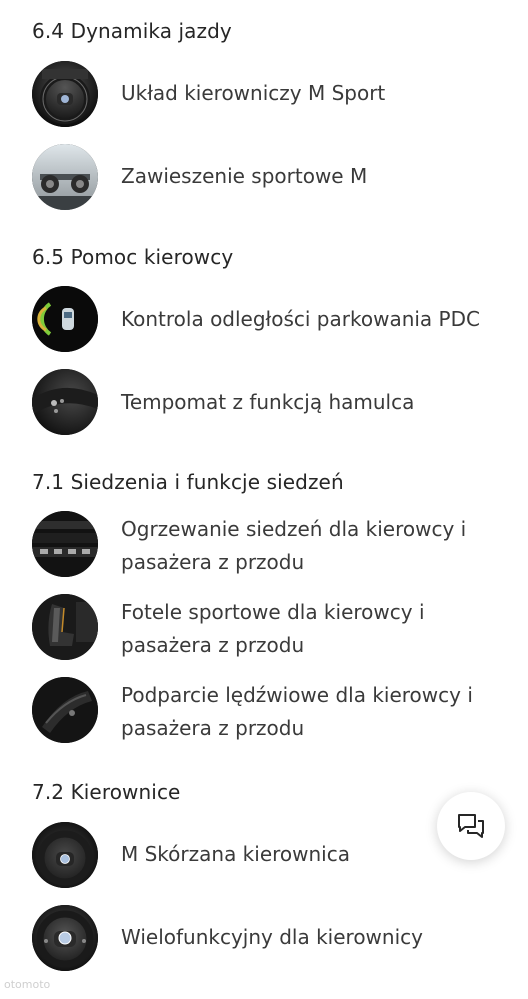 The height and width of the screenshot is (999, 528). I want to click on section-title-pomoc: 6.5 Pomoc kierowcy, so click(133, 257).